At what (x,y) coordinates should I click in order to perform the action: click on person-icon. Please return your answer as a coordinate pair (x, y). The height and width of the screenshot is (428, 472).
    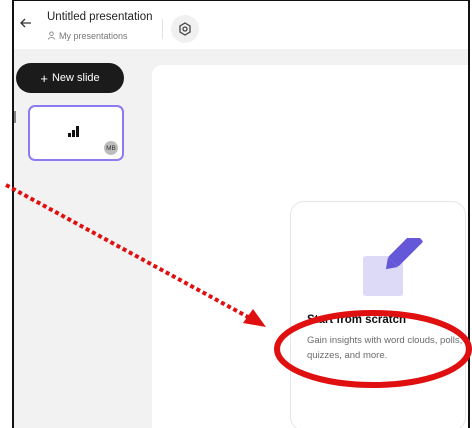
    Looking at the image, I should click on (51, 35).